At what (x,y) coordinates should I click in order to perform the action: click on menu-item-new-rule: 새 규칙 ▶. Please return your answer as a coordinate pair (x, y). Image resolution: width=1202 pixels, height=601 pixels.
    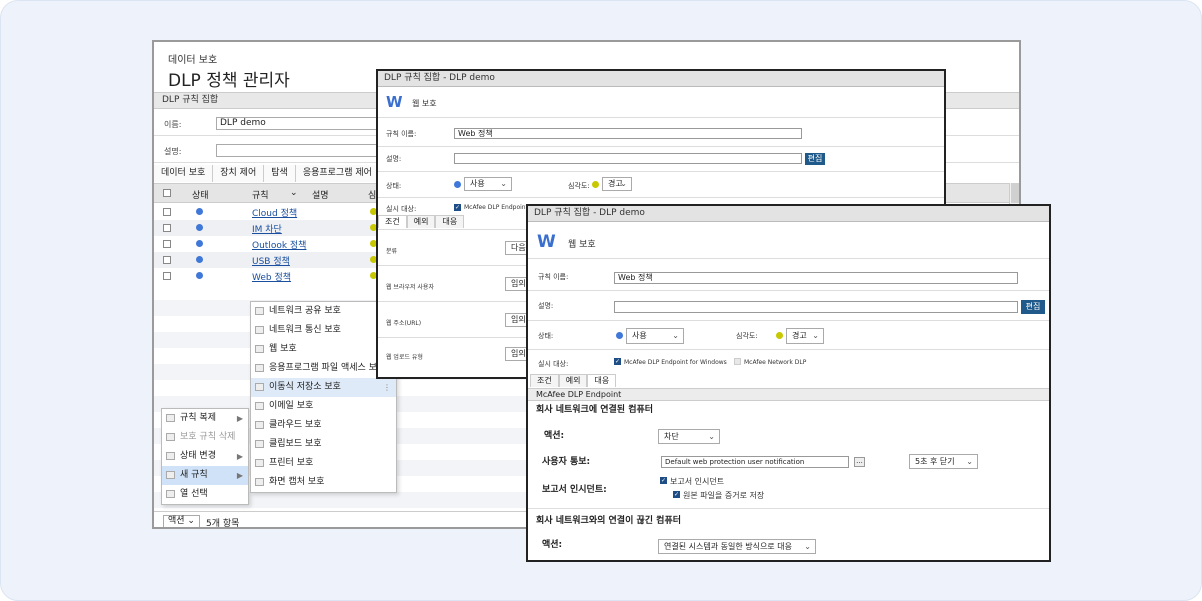
    Looking at the image, I should click on (205, 475).